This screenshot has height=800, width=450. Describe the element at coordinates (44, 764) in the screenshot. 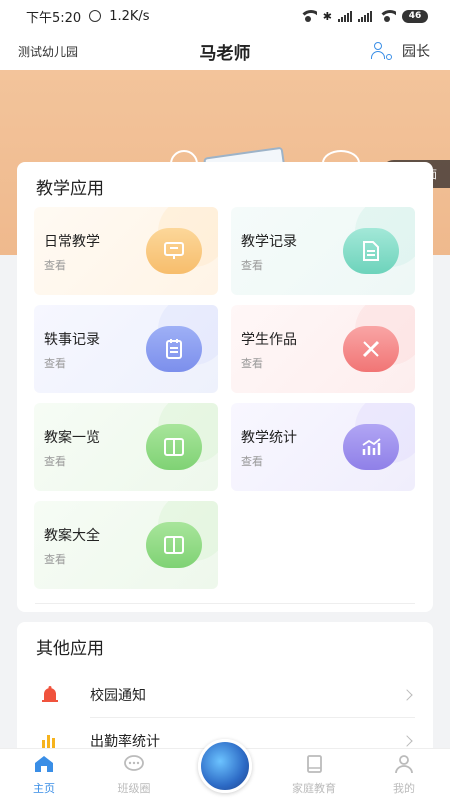

I see `home-icon` at that location.